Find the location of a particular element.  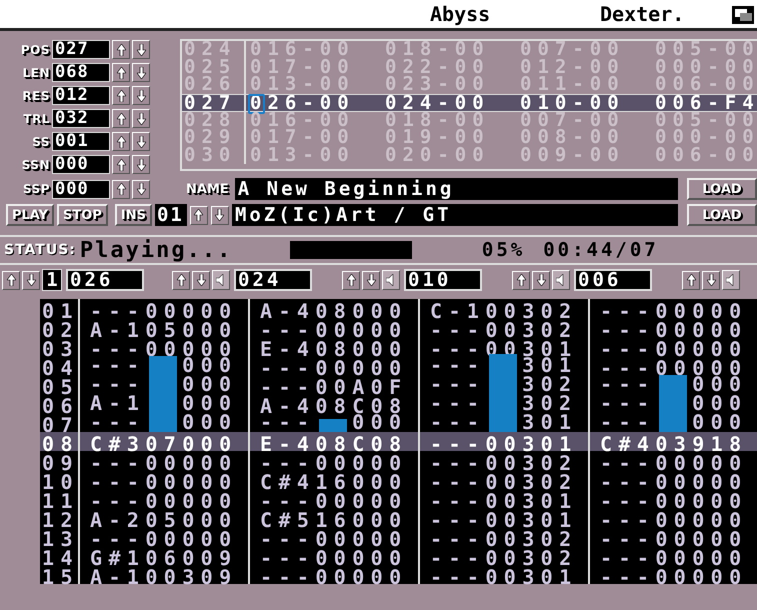

window-depth-icon is located at coordinates (743, 15).